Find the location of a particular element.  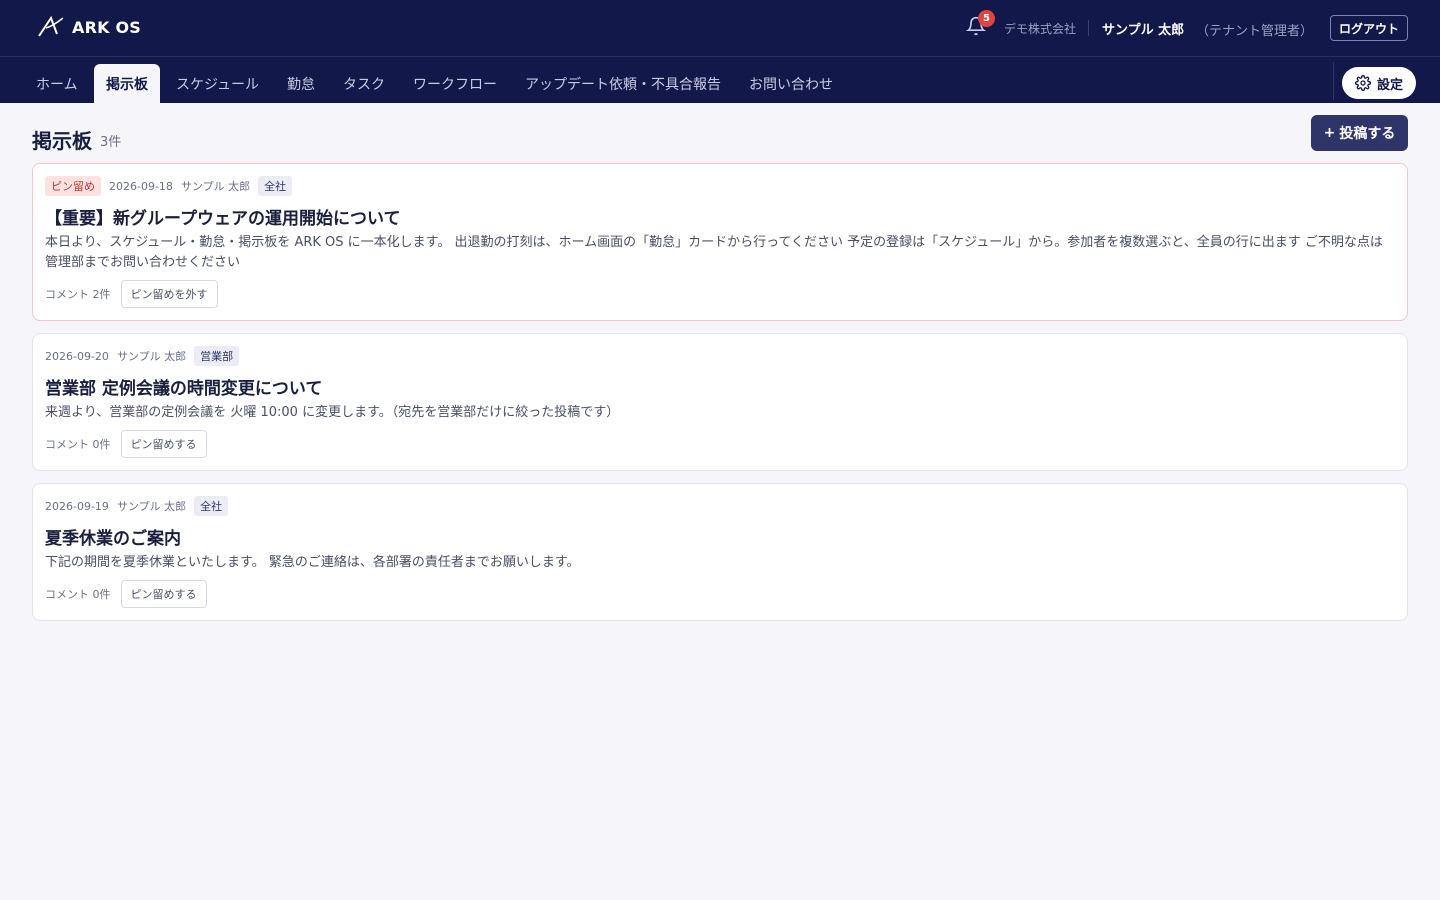

post-meta: 2026-09-19 サンプル 太郎 全社 is located at coordinates (137, 506).